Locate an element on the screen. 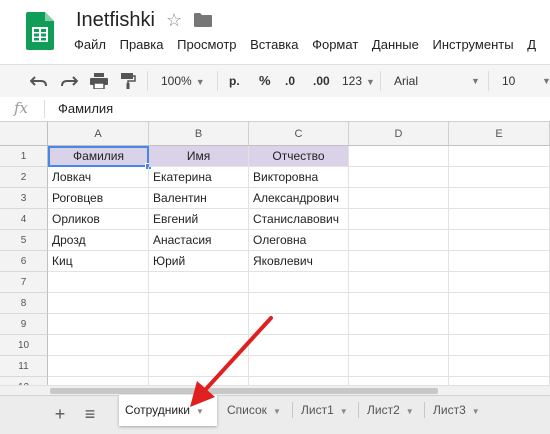 The width and height of the screenshot is (550, 434). menu-data: Данные is located at coordinates (395, 44).